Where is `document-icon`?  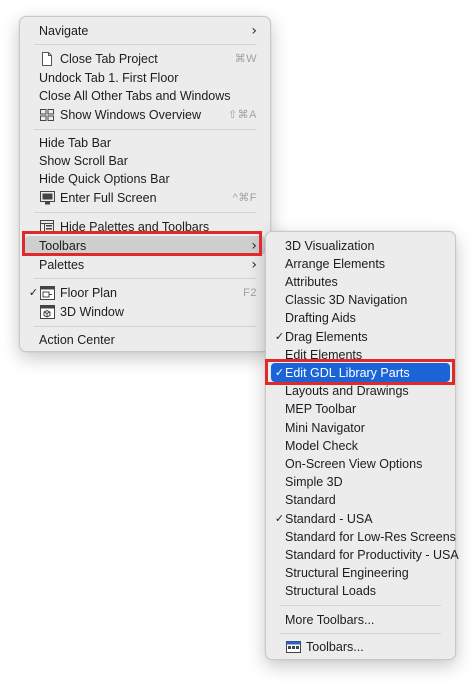 document-icon is located at coordinates (47, 58).